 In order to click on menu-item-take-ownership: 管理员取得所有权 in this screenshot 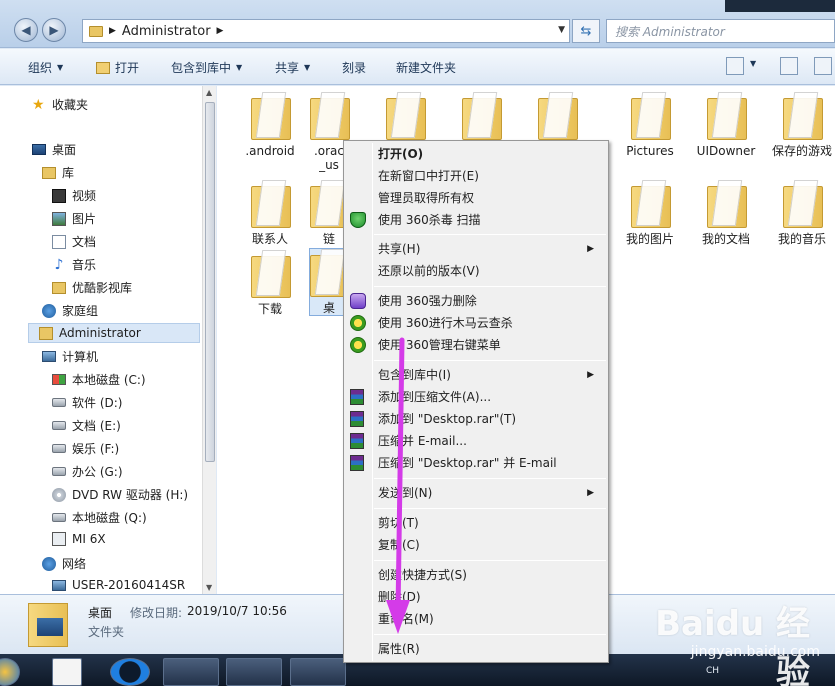, I will do `click(491, 198)`.